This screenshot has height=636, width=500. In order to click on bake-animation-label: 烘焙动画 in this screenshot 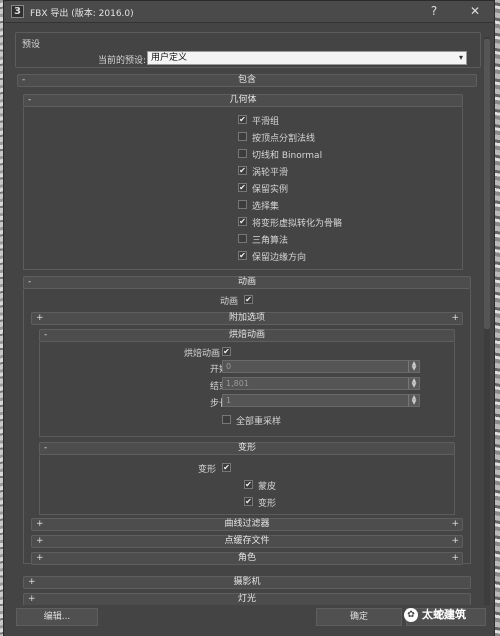, I will do `click(202, 354)`.